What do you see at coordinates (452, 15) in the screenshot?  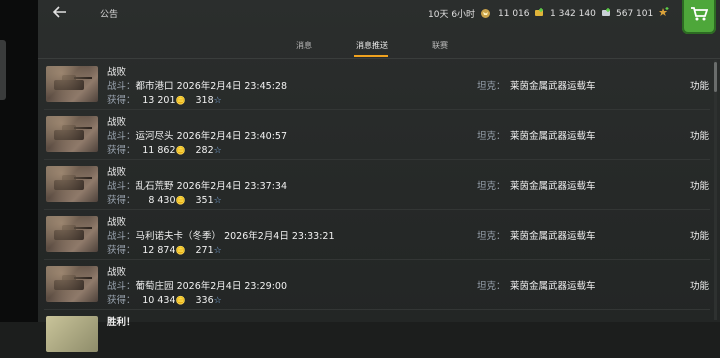 I see `premium-time-value: 10天 6小时` at bounding box center [452, 15].